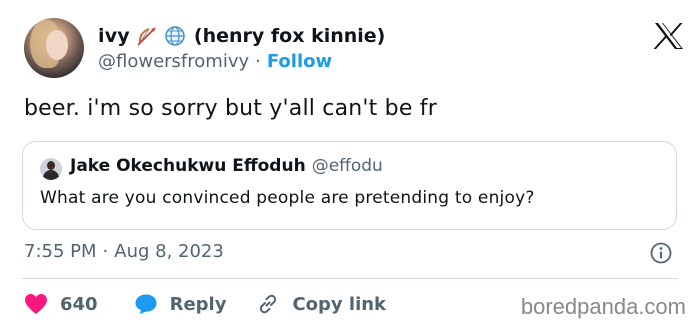 This screenshot has height=331, width=700. What do you see at coordinates (175, 36) in the screenshot?
I see `globe-emoji` at bounding box center [175, 36].